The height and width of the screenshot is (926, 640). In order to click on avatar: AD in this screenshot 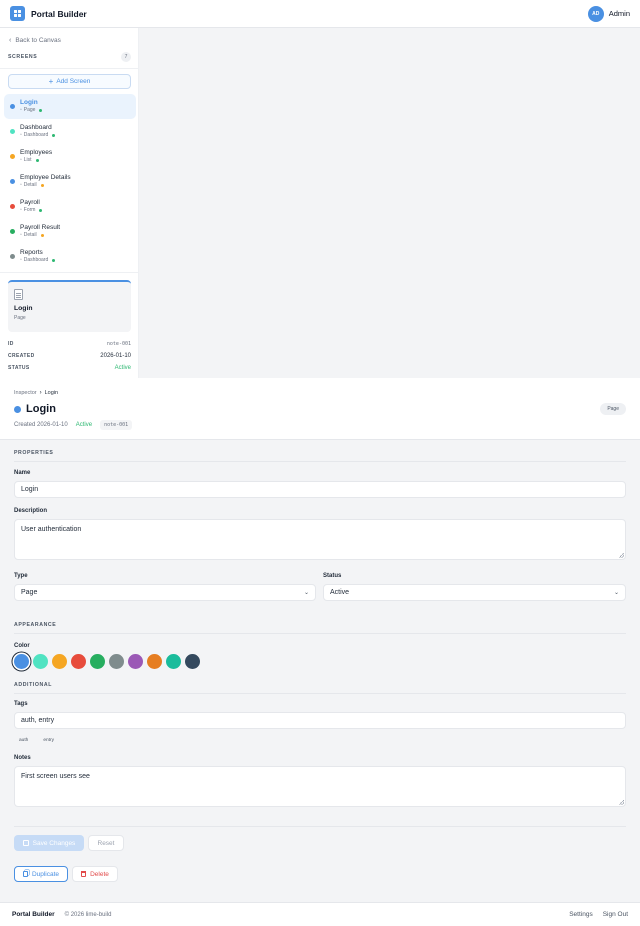, I will do `click(595, 13)`.